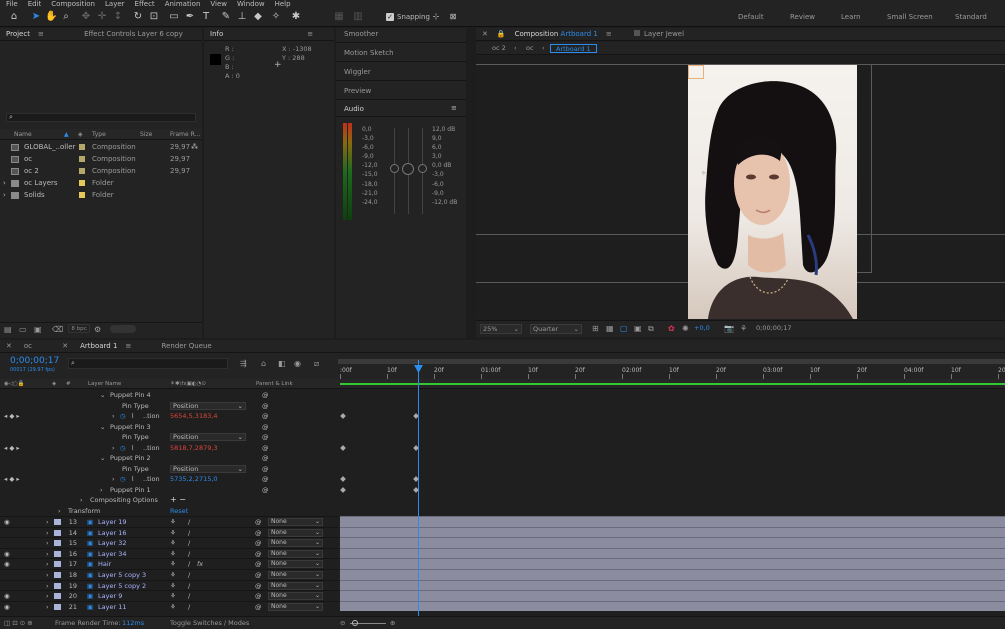 This screenshot has width=1005, height=629. What do you see at coordinates (102, 427) in the screenshot?
I see `chevron-down-icon: ⌄` at bounding box center [102, 427].